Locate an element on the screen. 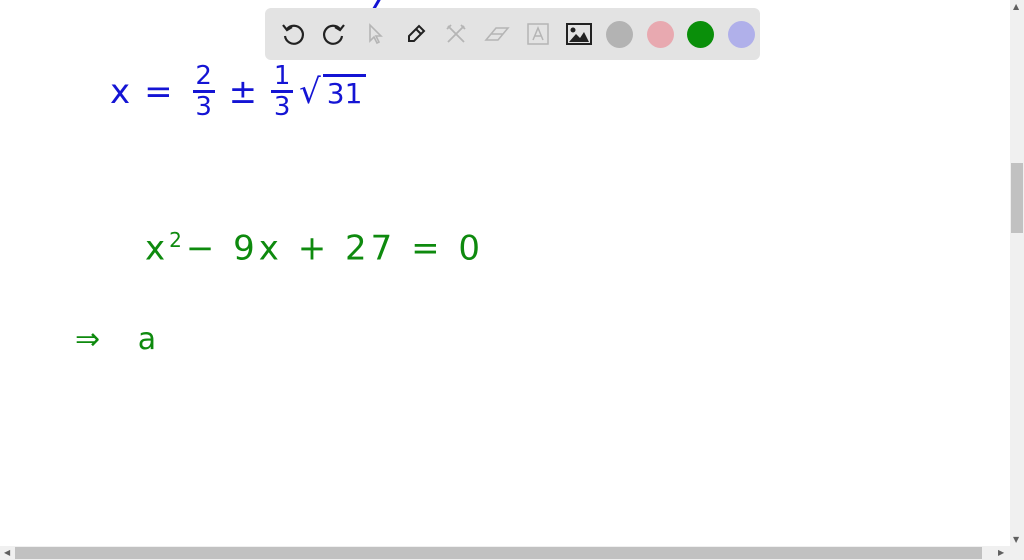  exponent: 2 is located at coordinates (175, 240).